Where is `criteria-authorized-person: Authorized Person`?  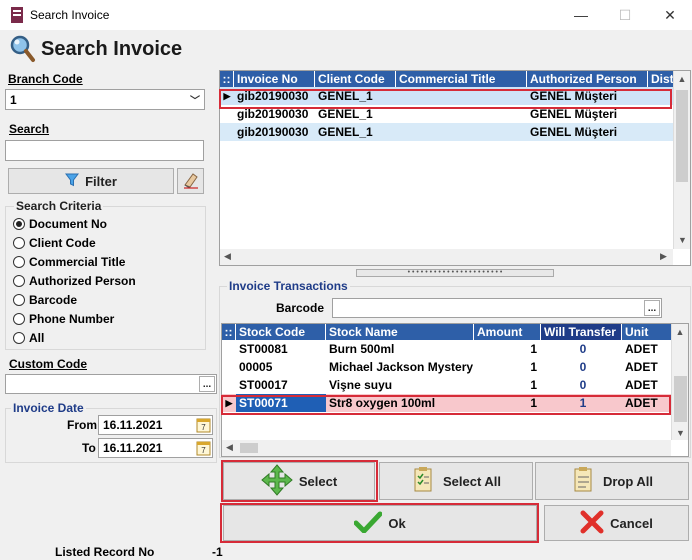
criteria-authorized-person: Authorized Person is located at coordinates (74, 280).